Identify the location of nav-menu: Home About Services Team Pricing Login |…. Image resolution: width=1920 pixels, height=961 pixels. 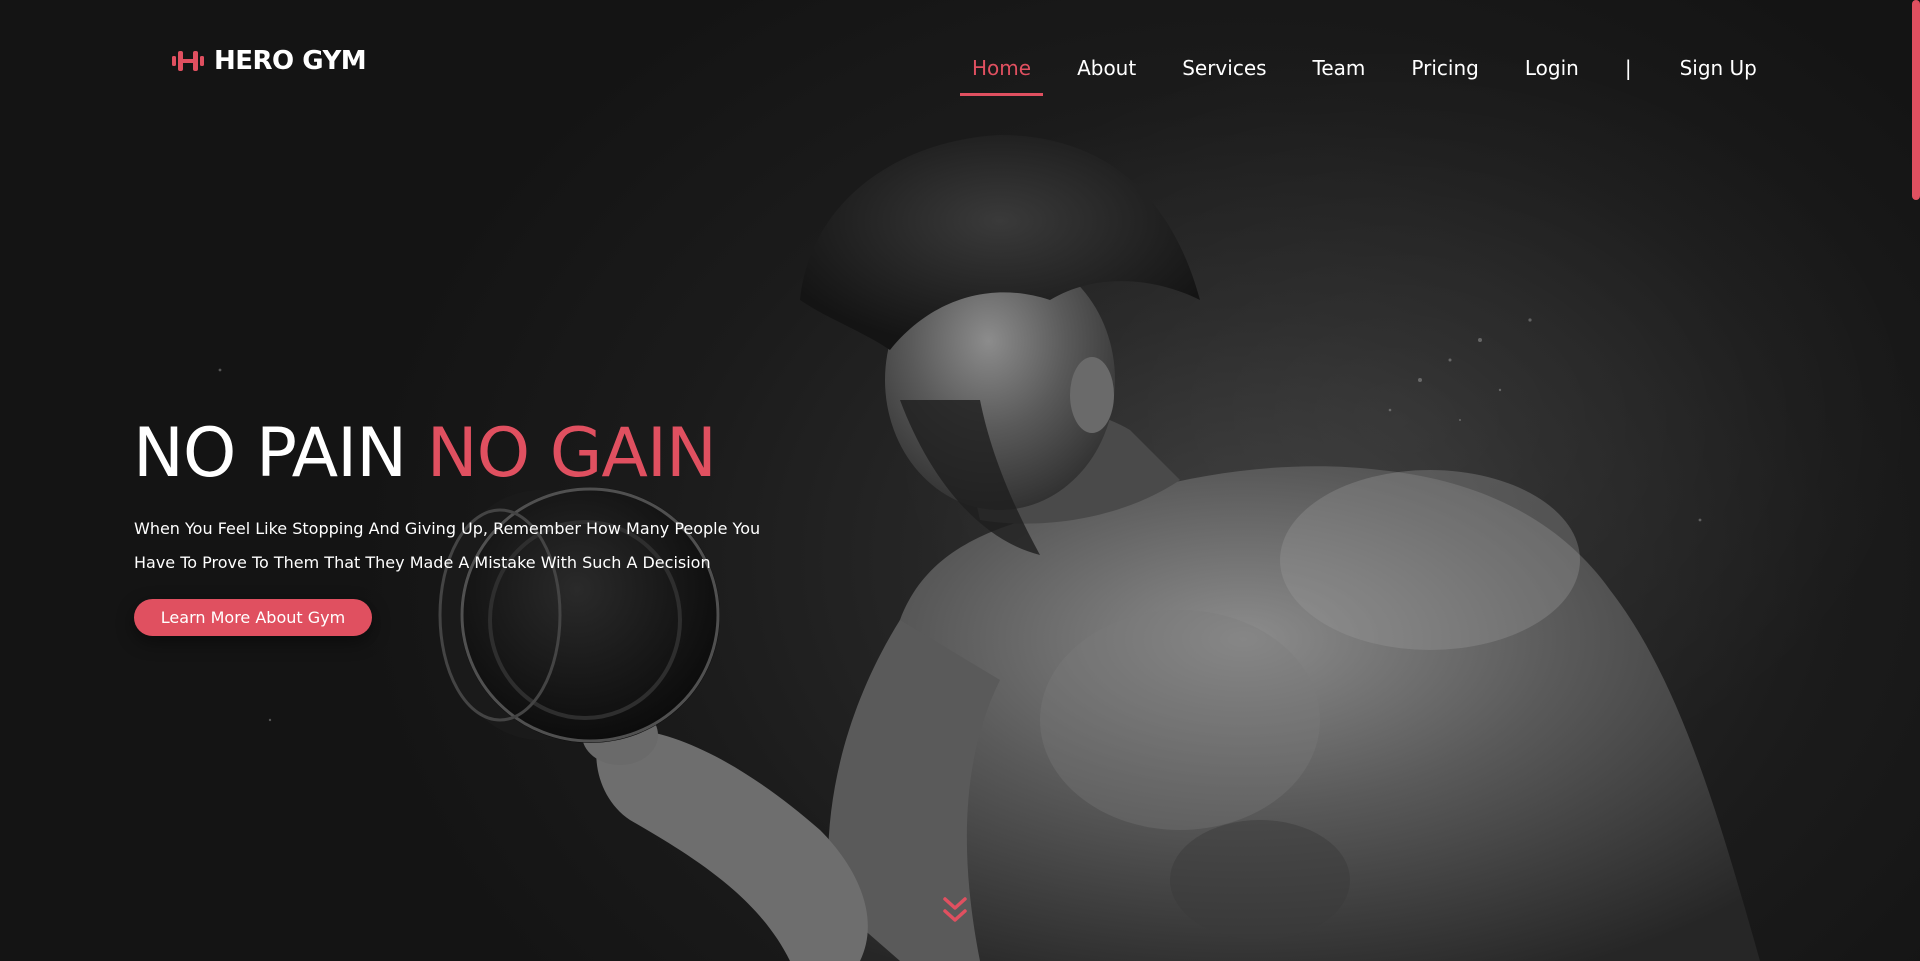
(1375, 74).